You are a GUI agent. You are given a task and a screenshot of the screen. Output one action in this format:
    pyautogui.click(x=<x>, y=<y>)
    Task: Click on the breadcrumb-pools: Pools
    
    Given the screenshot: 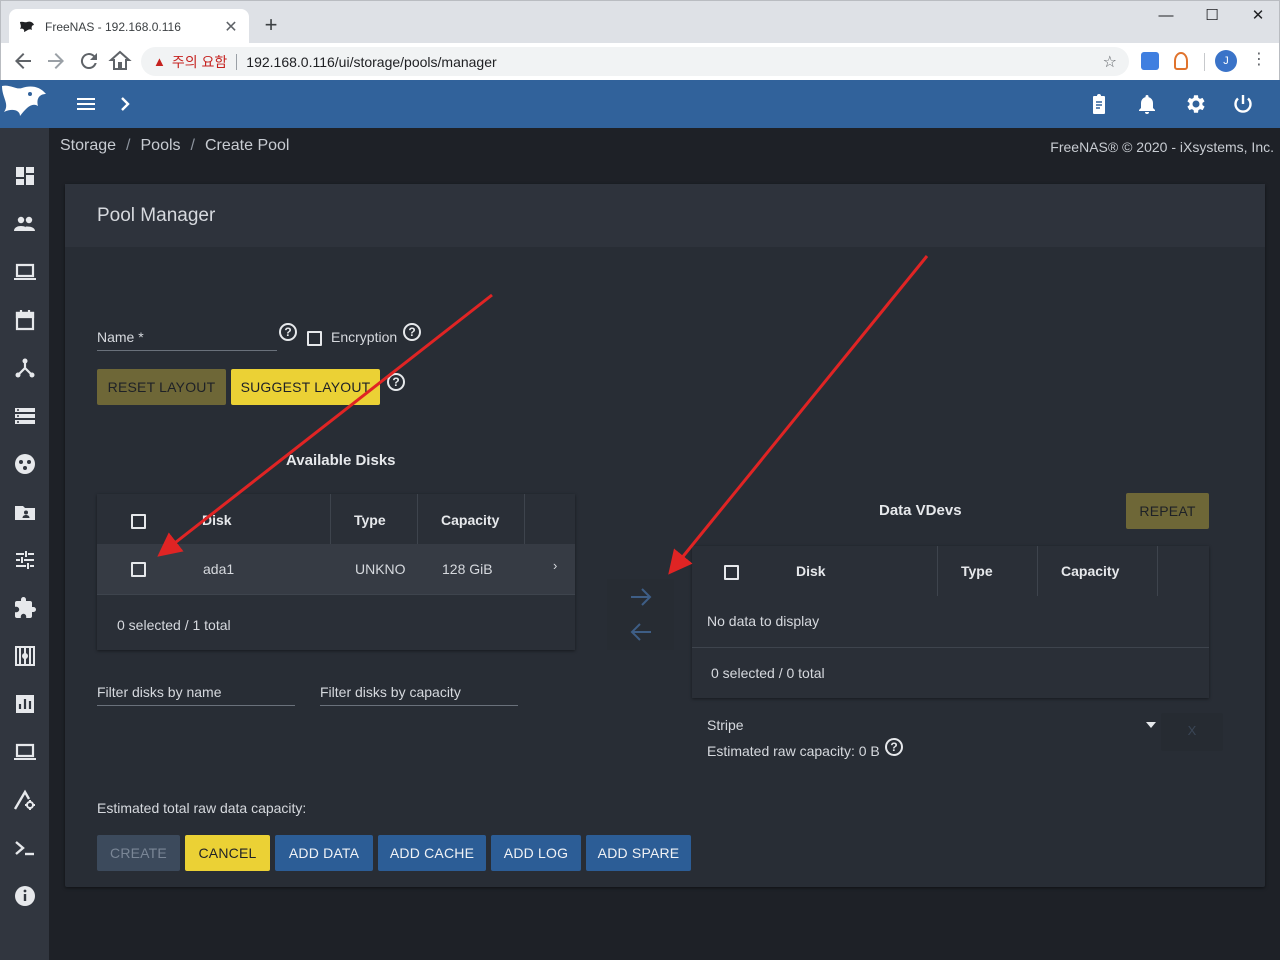 What is the action you would take?
    pyautogui.click(x=161, y=148)
    